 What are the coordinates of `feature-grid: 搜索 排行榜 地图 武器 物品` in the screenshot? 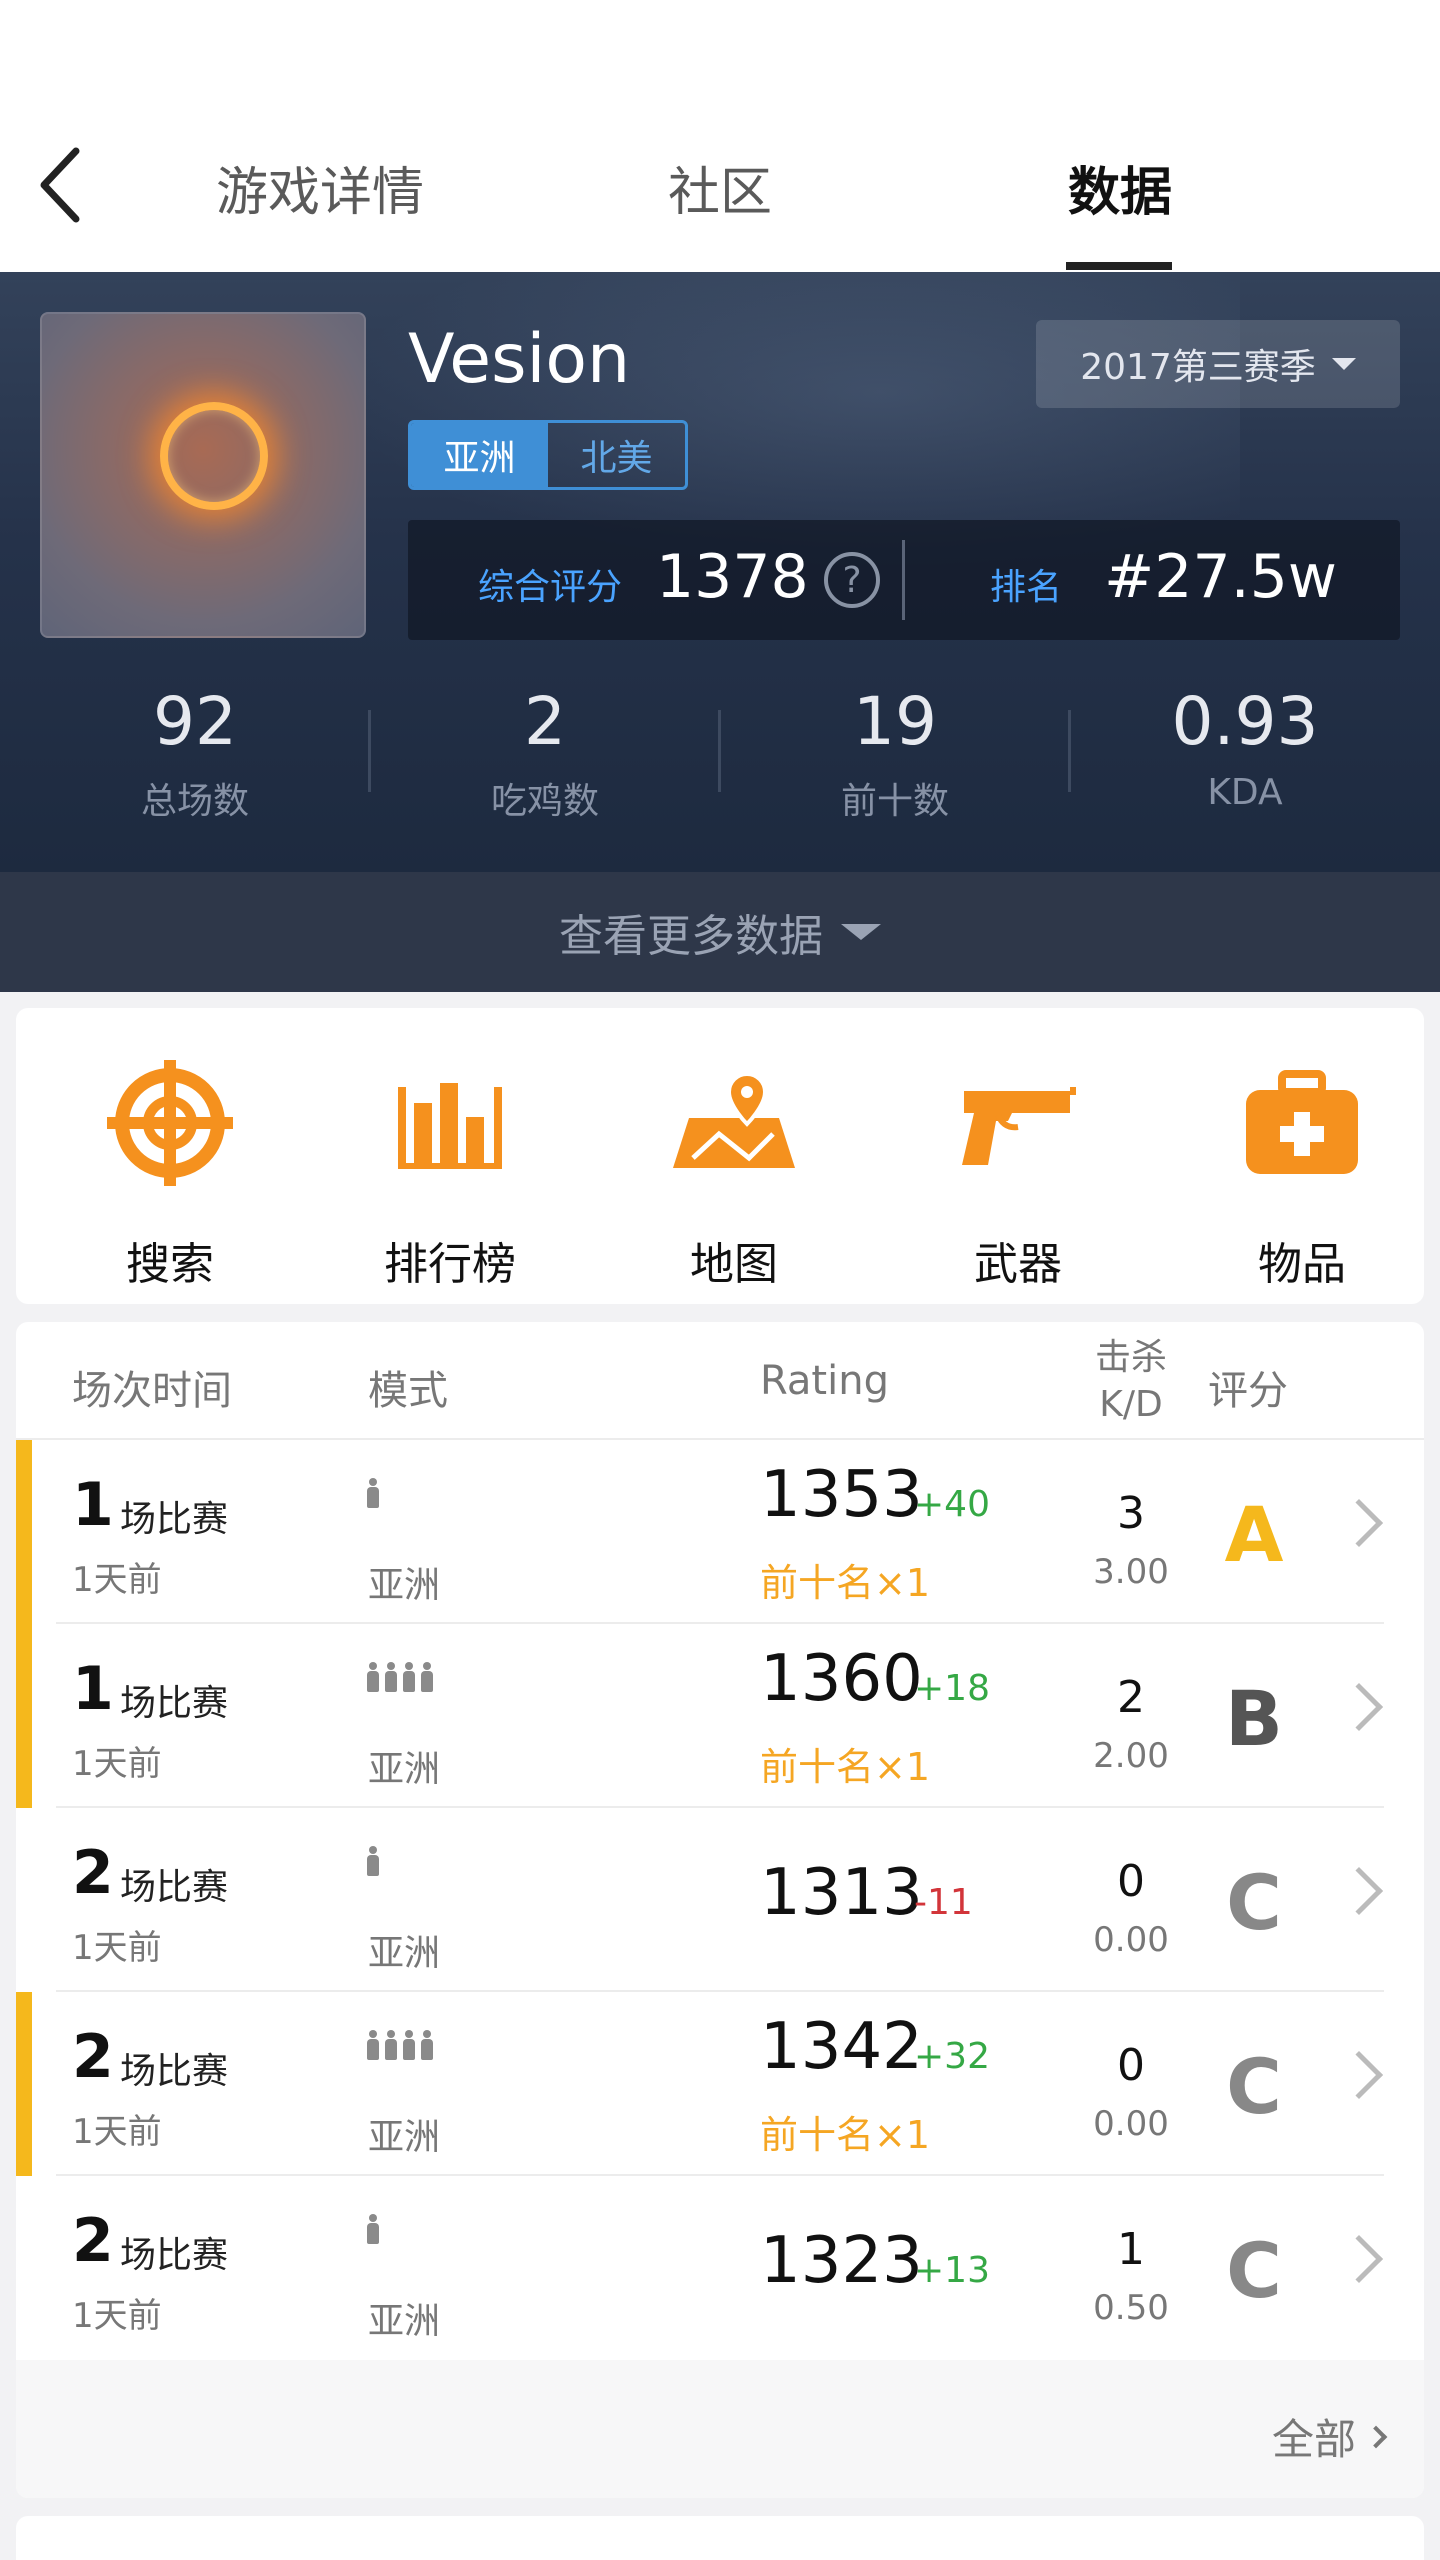 It's located at (720, 1156).